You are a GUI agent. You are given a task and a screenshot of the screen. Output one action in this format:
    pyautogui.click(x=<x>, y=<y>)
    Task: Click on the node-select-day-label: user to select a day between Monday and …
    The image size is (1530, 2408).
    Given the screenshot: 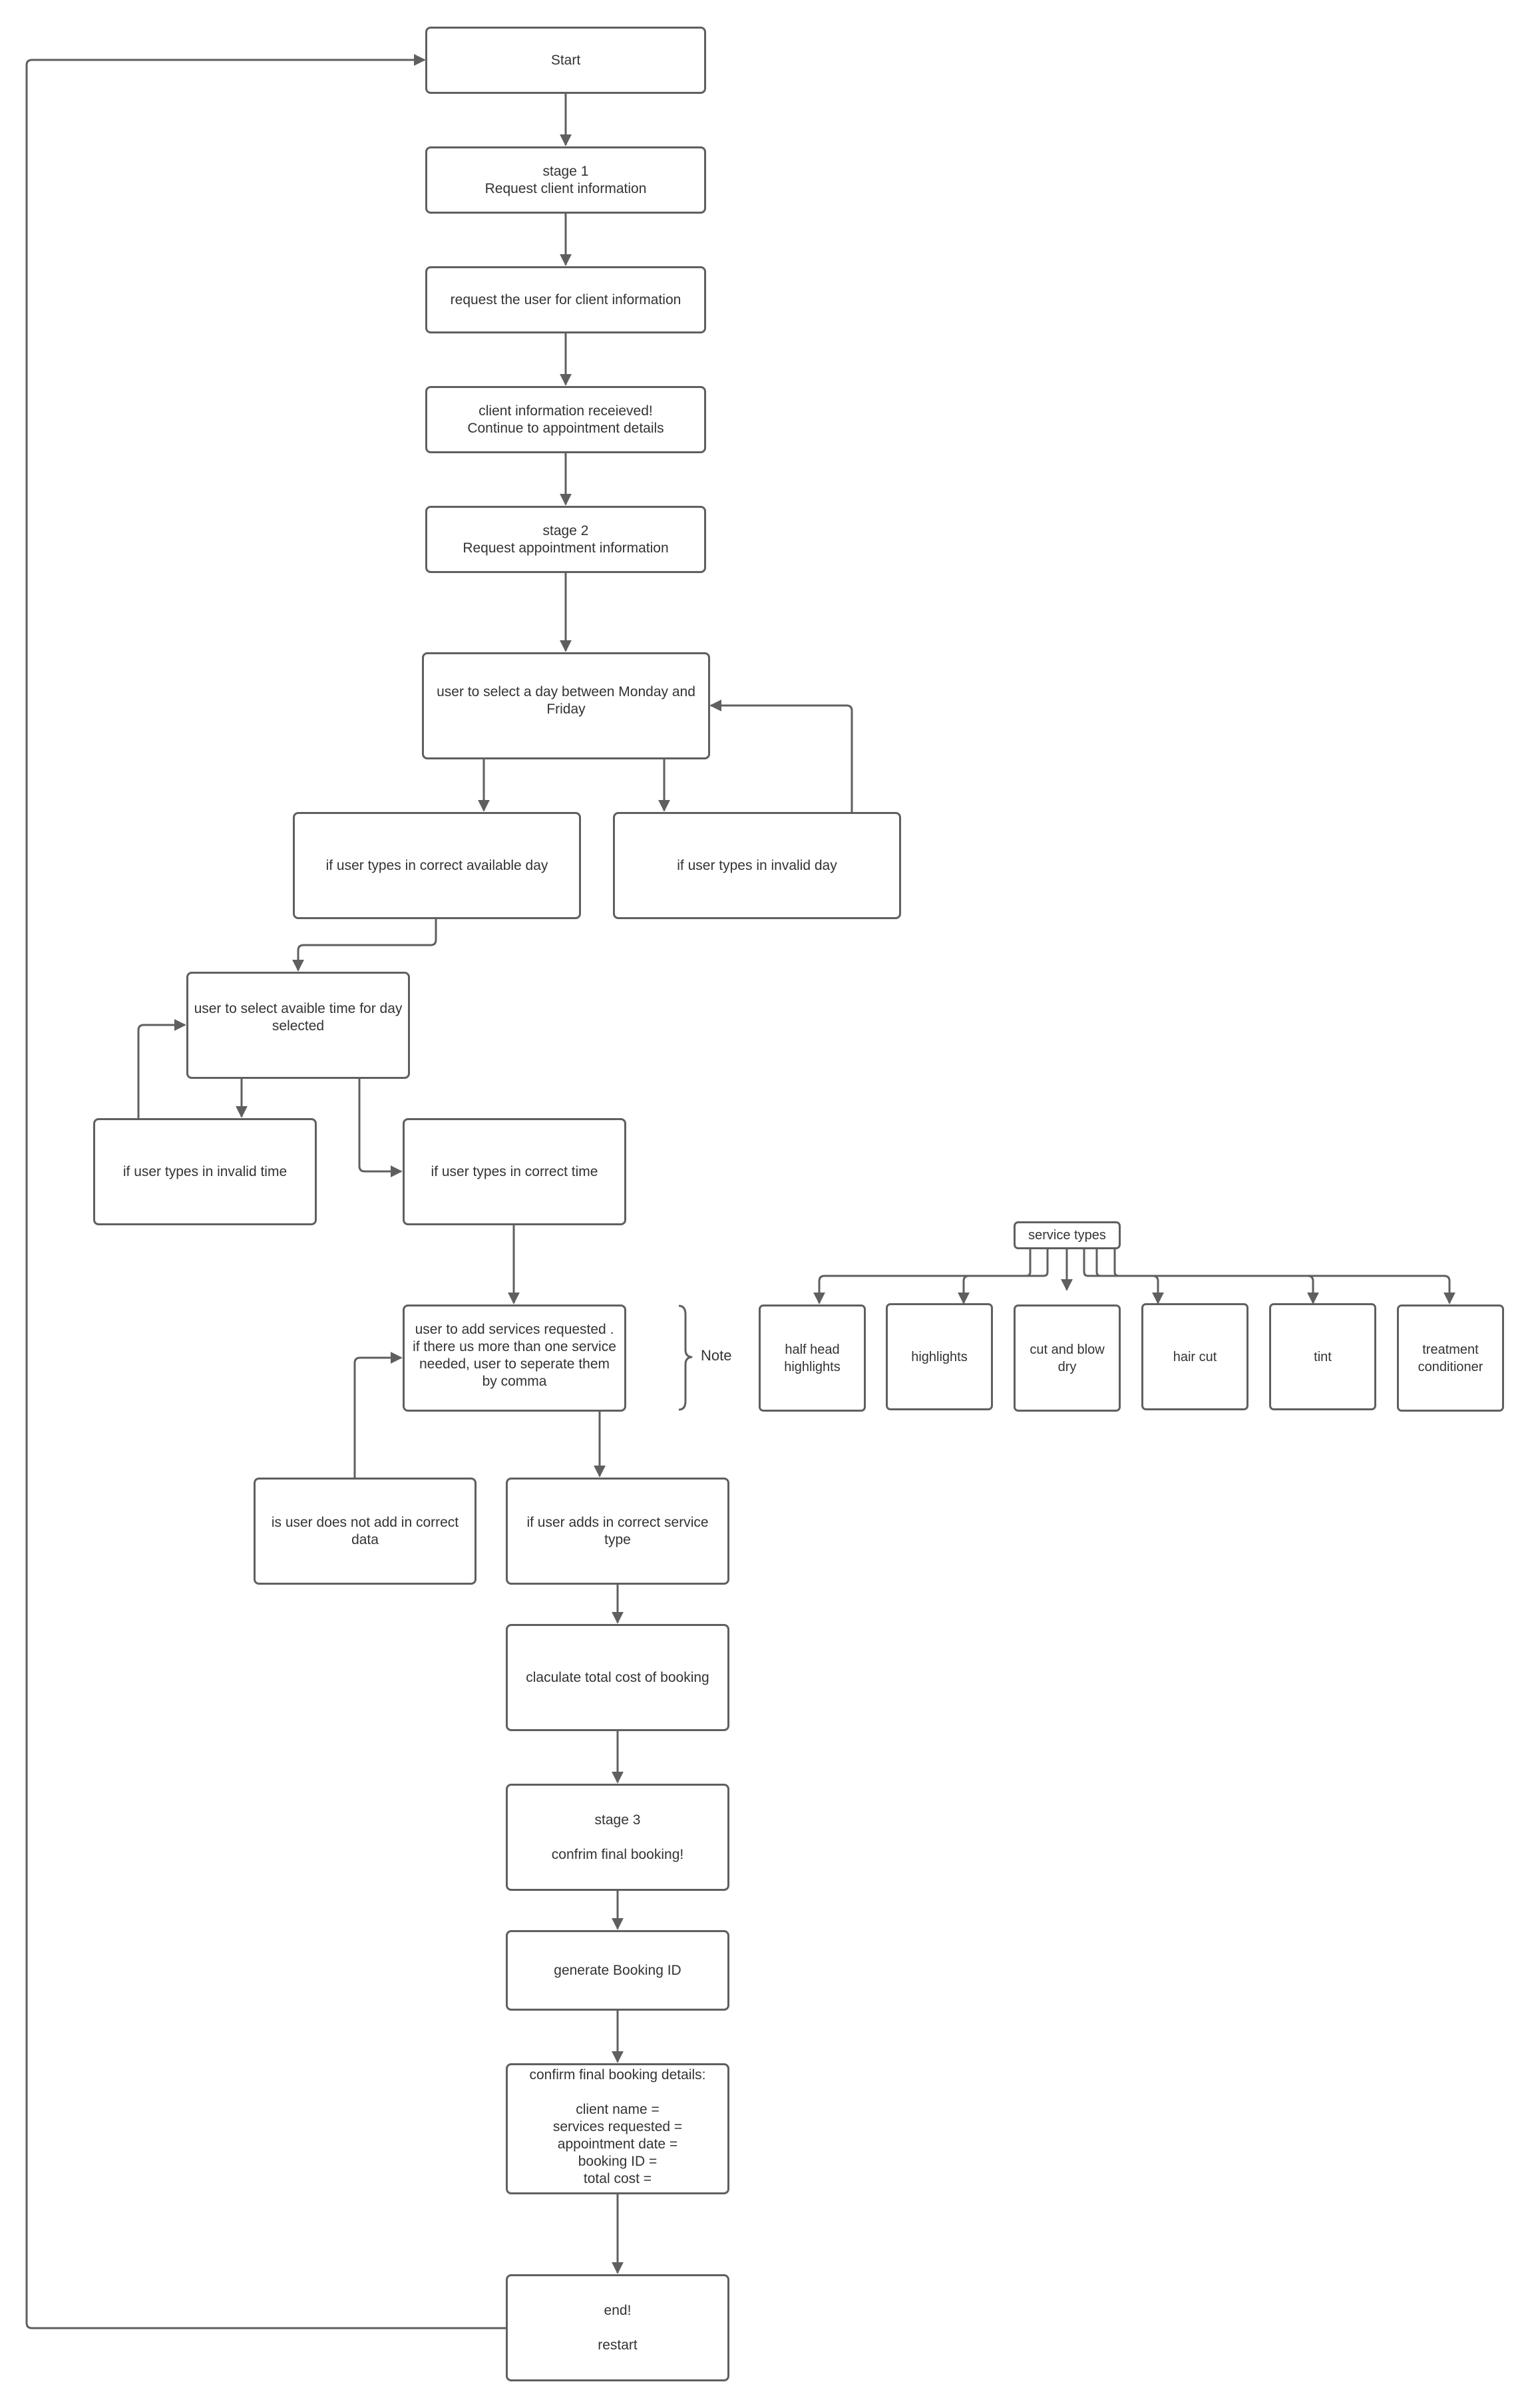 What is the action you would take?
    pyautogui.click(x=566, y=700)
    